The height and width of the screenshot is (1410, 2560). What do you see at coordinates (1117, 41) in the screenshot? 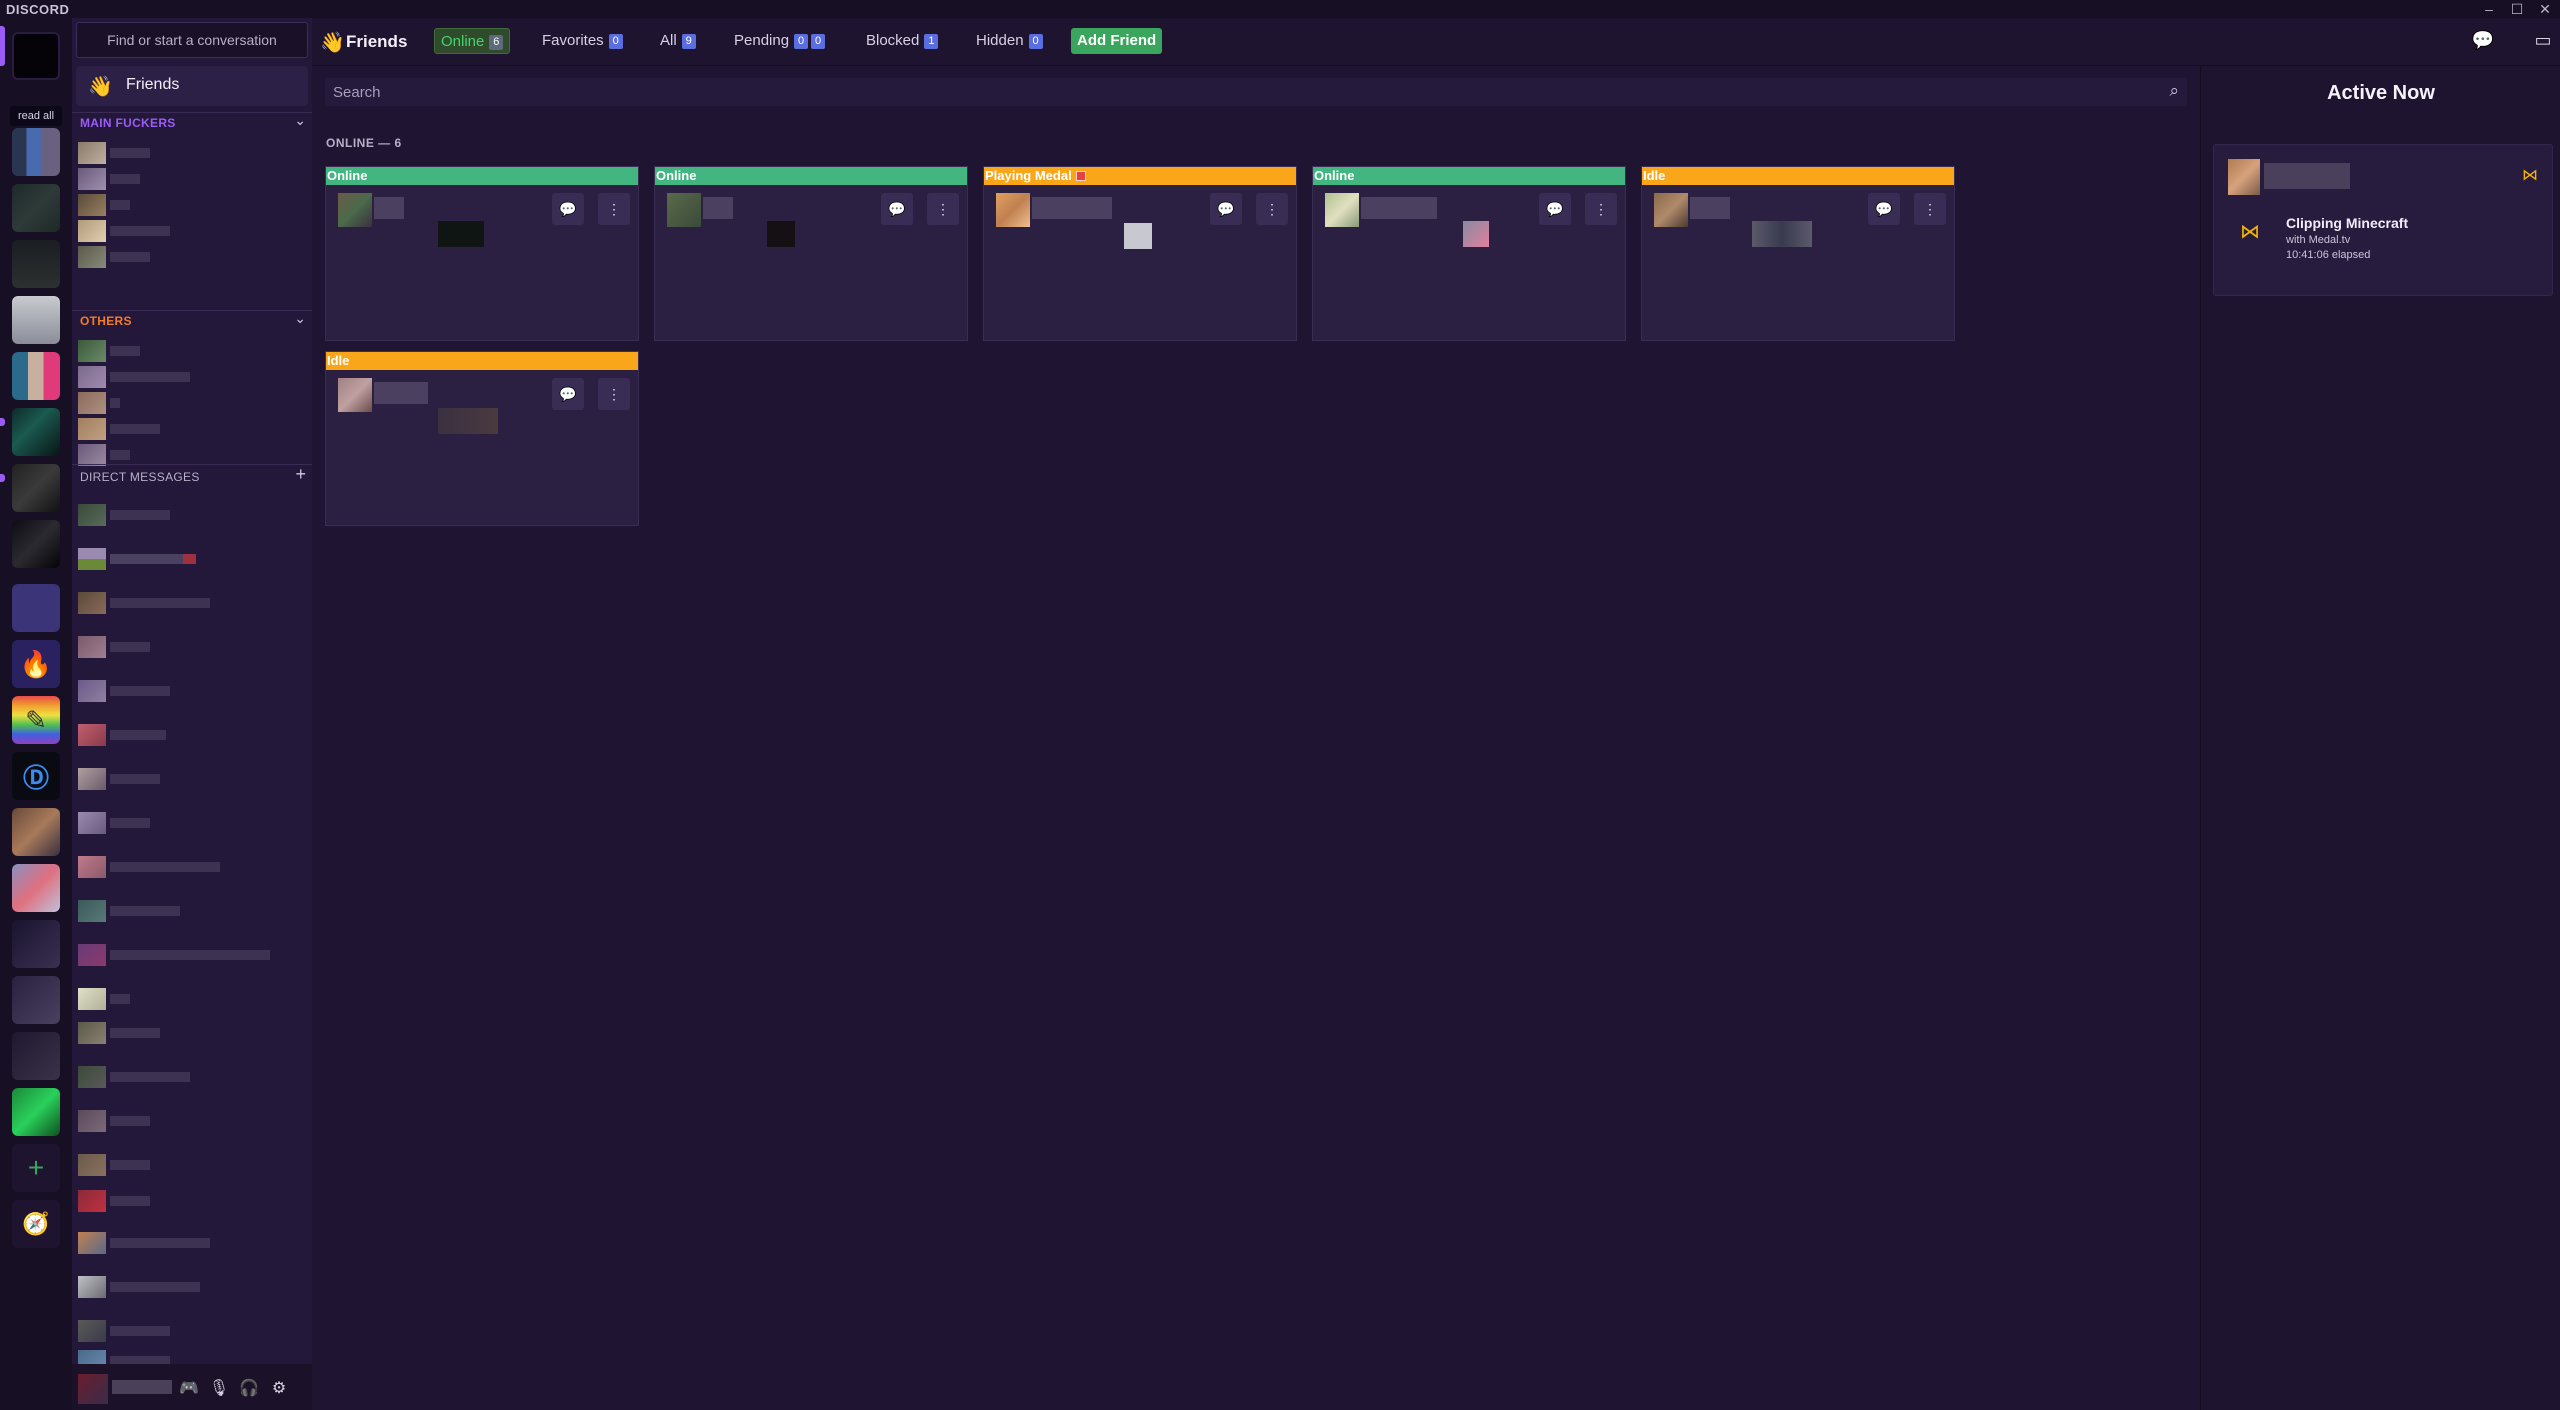
I see `add-friend-button: Add Friend` at bounding box center [1117, 41].